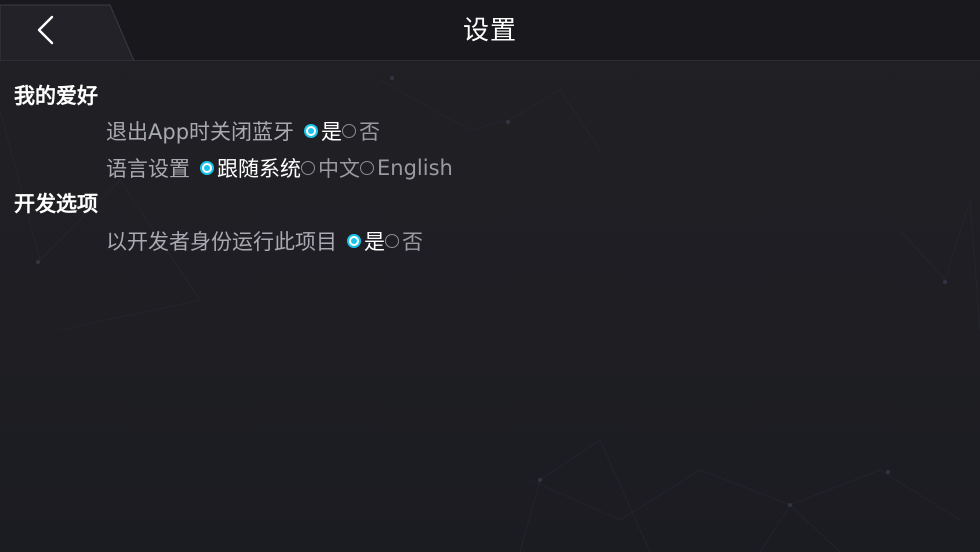 The image size is (980, 552). What do you see at coordinates (415, 168) in the screenshot?
I see `option-label: English` at bounding box center [415, 168].